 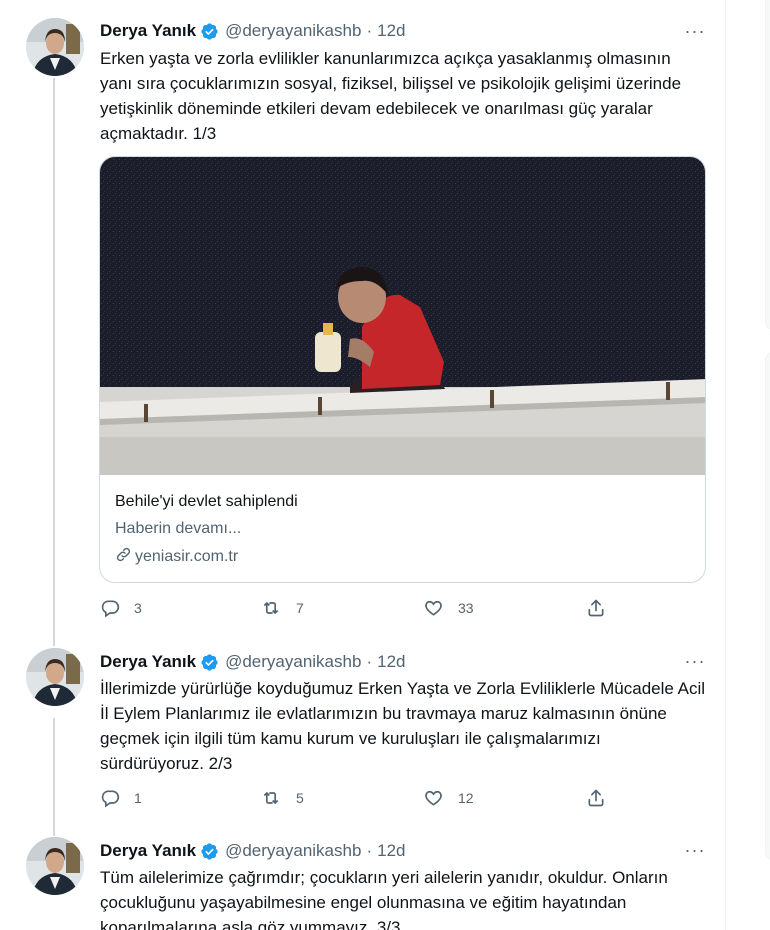 I want to click on retweet-button: 5, so click(x=282, y=798).